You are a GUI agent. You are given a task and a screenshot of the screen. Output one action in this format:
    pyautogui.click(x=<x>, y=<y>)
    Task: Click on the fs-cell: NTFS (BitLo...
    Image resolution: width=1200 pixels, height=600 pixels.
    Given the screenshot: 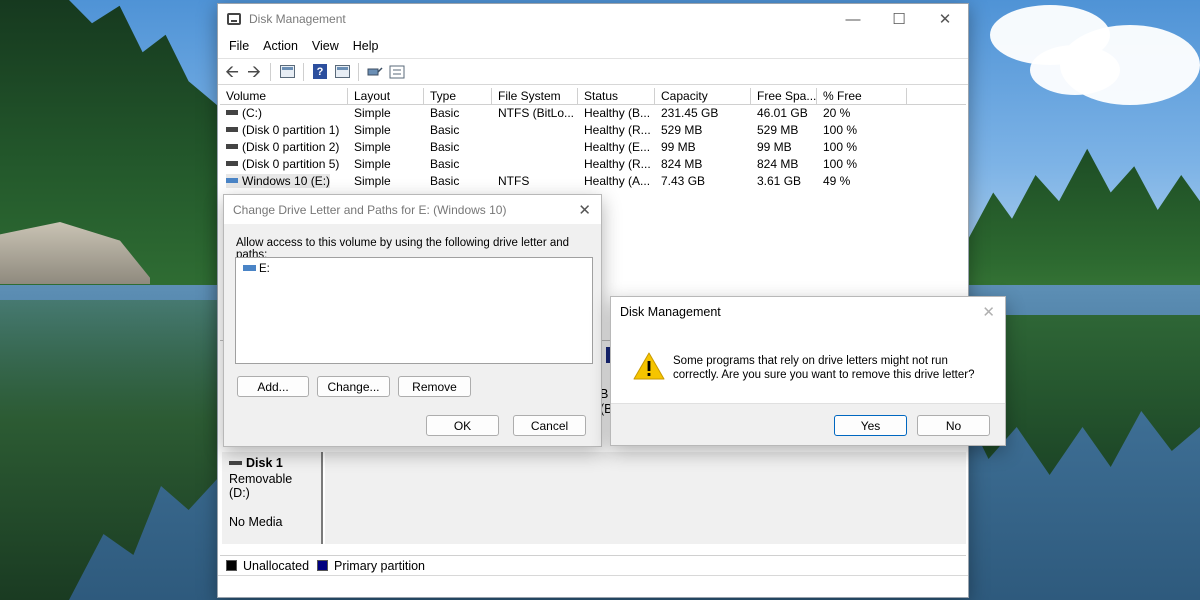 What is the action you would take?
    pyautogui.click(x=536, y=113)
    